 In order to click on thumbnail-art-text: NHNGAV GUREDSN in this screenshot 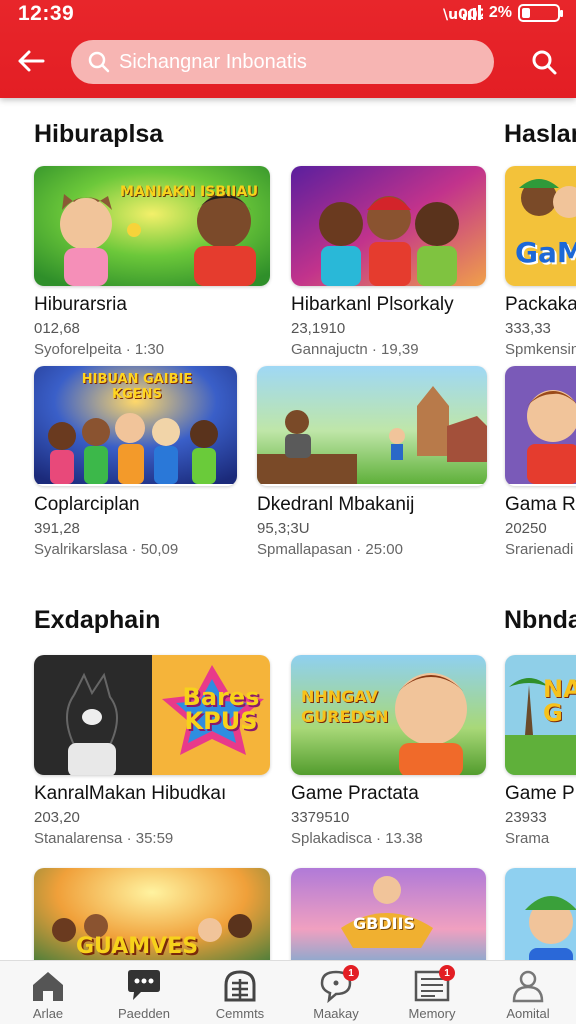, I will do `click(345, 706)`.